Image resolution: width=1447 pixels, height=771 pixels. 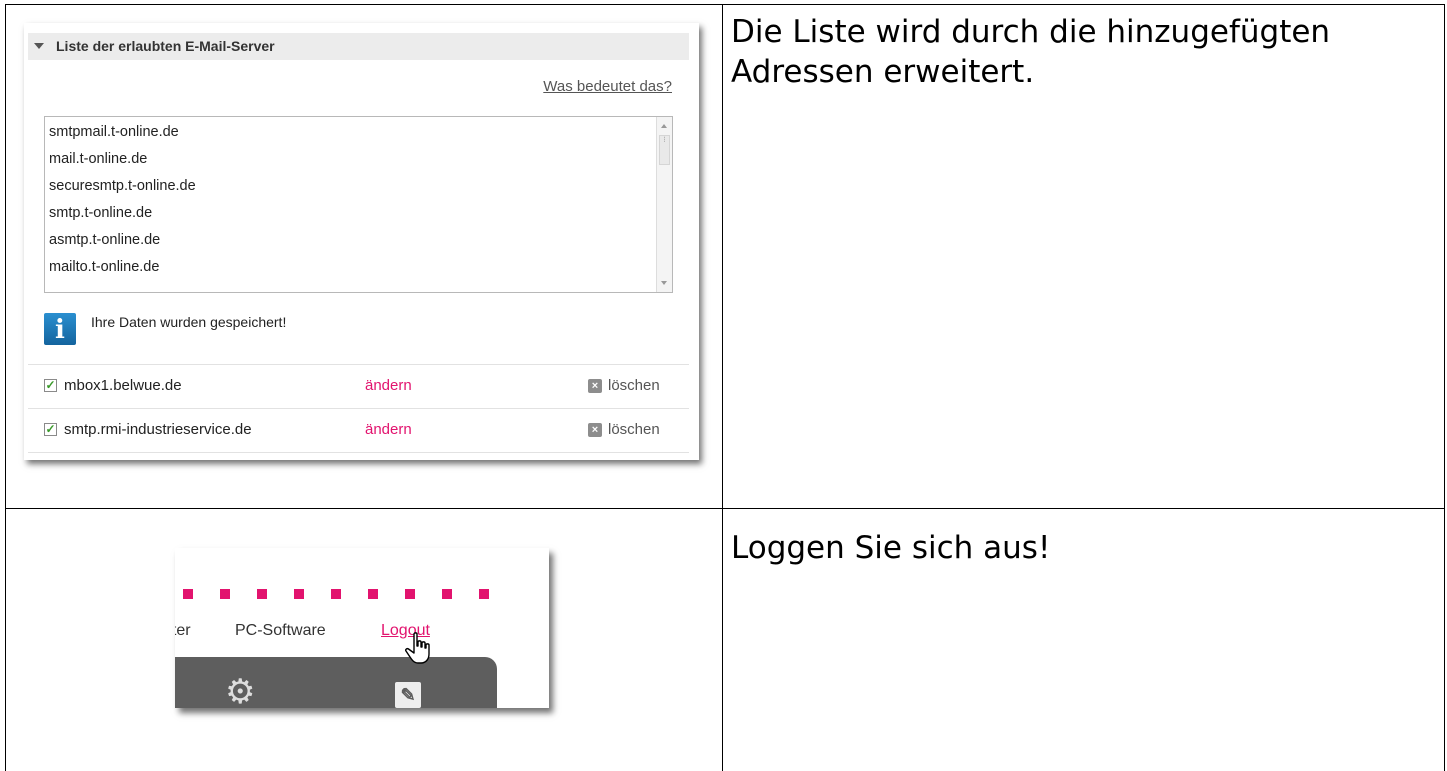 What do you see at coordinates (408, 695) in the screenshot?
I see `tools-icon: ✎` at bounding box center [408, 695].